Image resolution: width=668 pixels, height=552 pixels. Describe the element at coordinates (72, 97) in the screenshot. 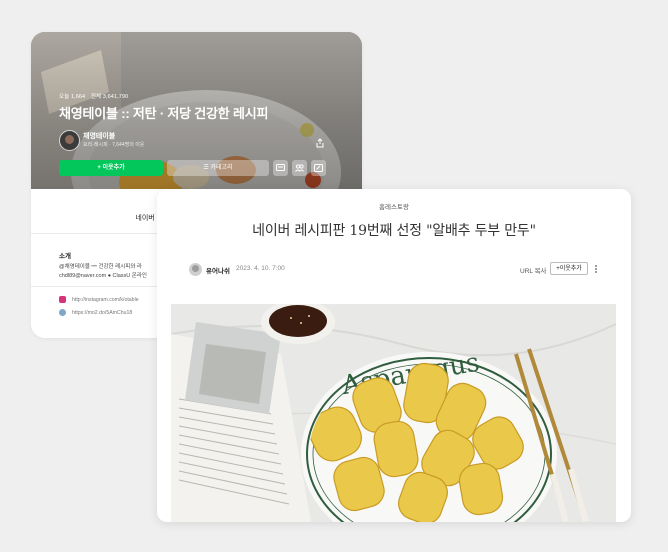

I see `today-count: 오늘 1,664` at that location.